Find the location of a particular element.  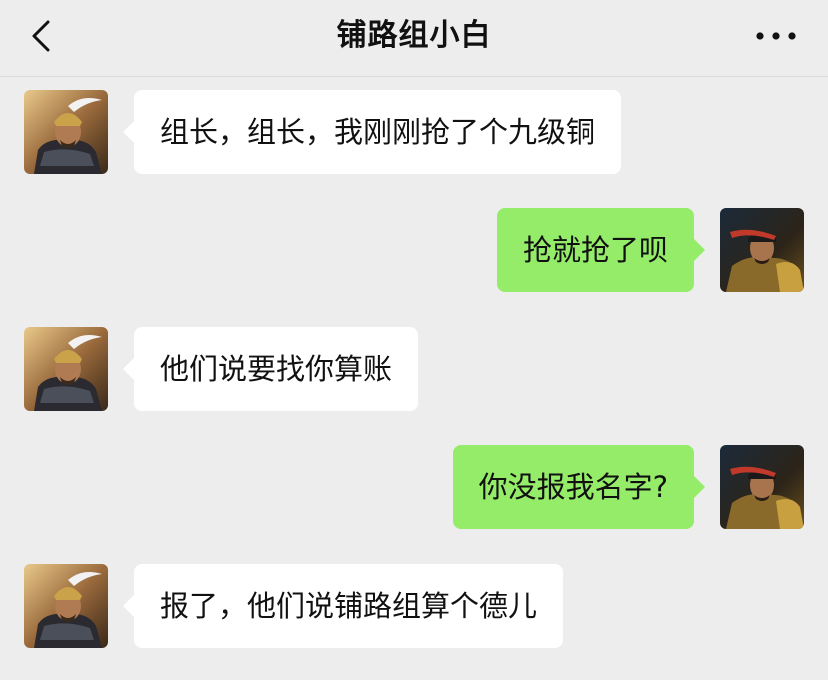

message-bubble-sent: 你没报我名字? is located at coordinates (579, 487).